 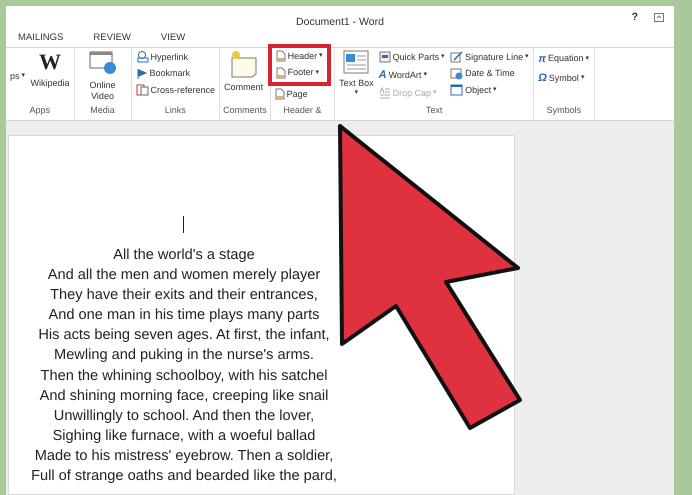 What do you see at coordinates (184, 336) in the screenshot?
I see `text-line: His acts being seven ages. At first, the infant,` at bounding box center [184, 336].